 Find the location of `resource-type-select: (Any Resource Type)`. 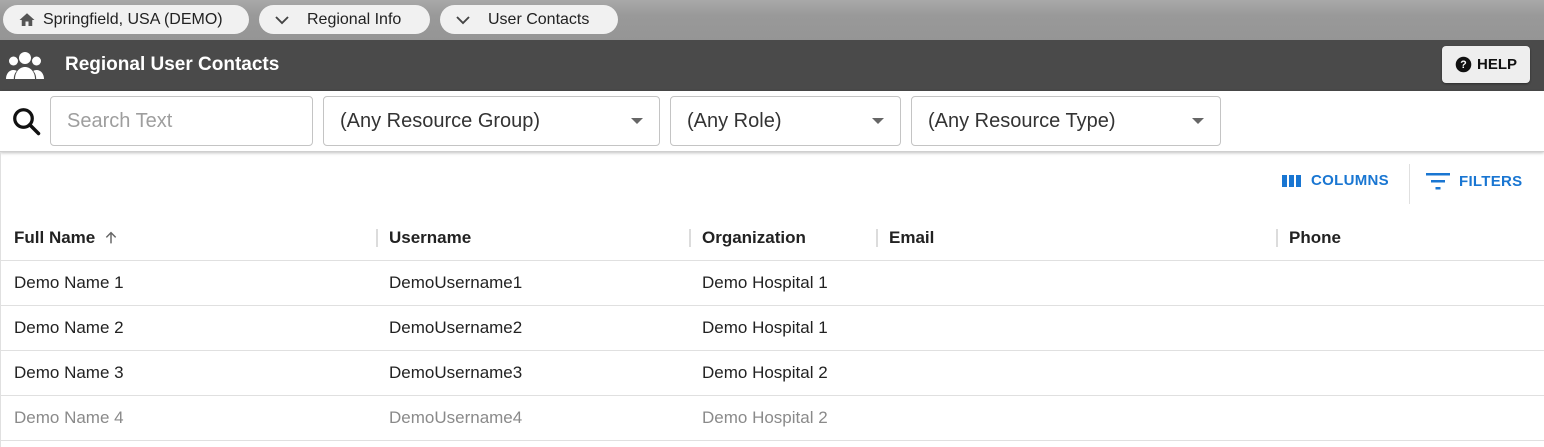

resource-type-select: (Any Resource Type) is located at coordinates (1066, 121).